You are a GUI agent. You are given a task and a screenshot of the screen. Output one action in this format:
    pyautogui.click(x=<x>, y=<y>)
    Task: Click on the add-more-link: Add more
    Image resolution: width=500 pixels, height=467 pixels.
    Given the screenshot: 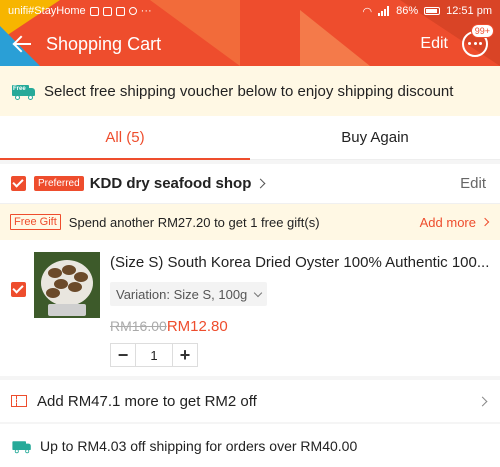 What is the action you would take?
    pyautogui.click(x=455, y=222)
    